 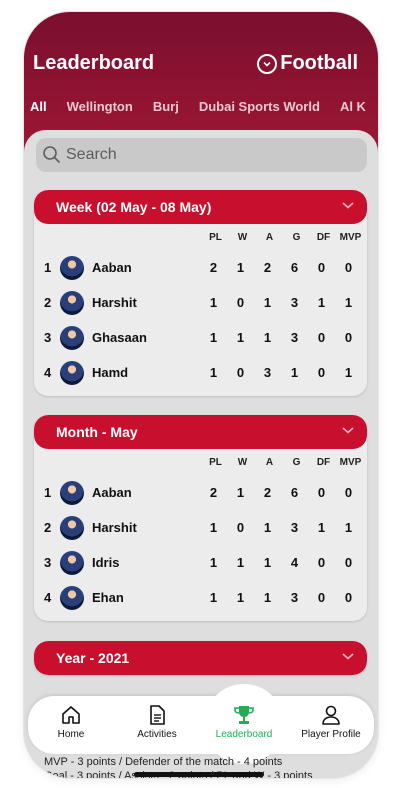 I want to click on rank: 2, so click(x=48, y=527).